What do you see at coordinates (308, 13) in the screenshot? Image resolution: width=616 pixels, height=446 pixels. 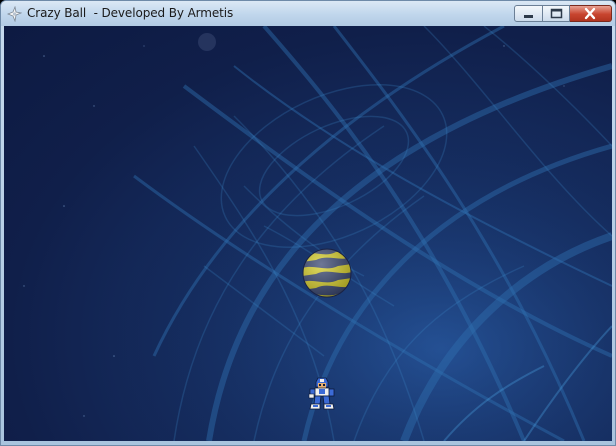 I see `title-bar: Crazy Ball - Developed By Armetis` at bounding box center [308, 13].